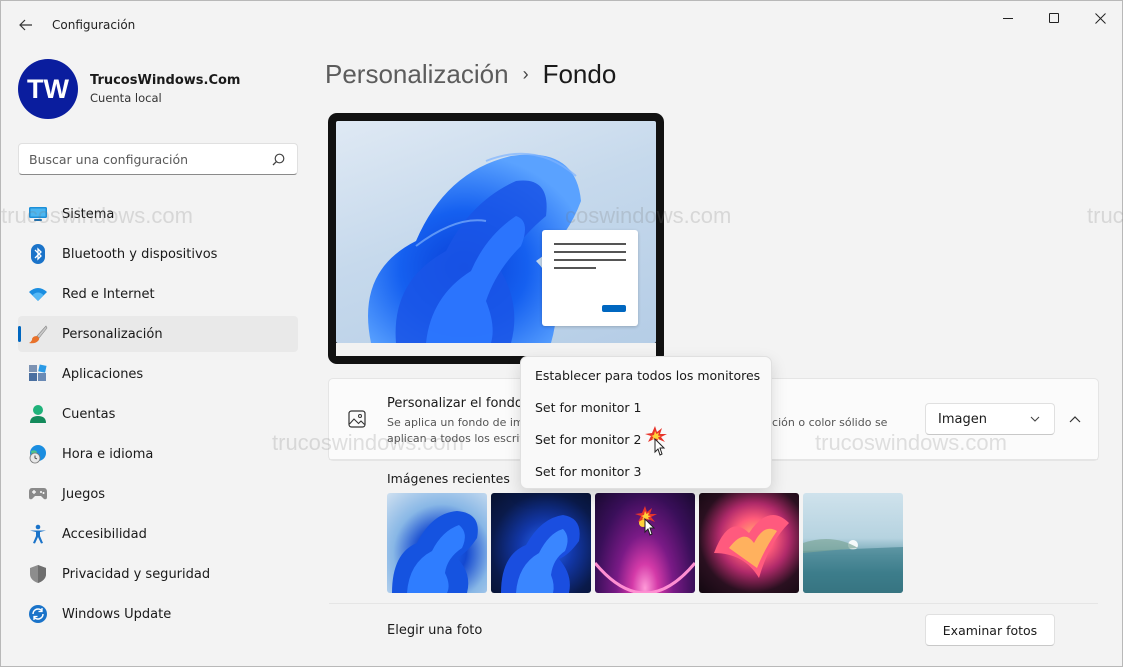 The height and width of the screenshot is (667, 1123). What do you see at coordinates (104, 534) in the screenshot?
I see `sidebar-item-label: Accesibilidad` at bounding box center [104, 534].